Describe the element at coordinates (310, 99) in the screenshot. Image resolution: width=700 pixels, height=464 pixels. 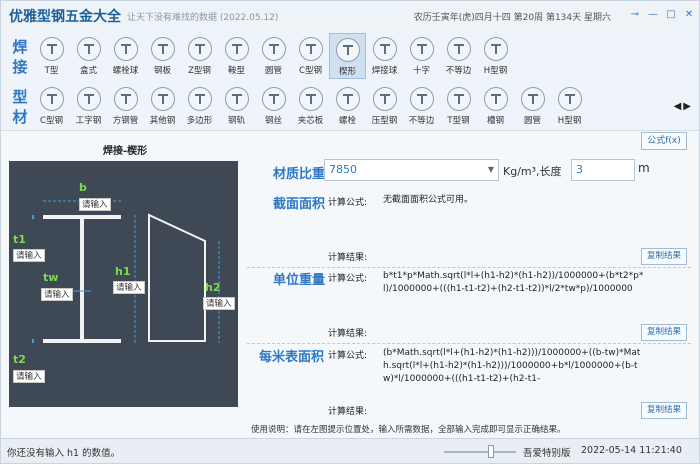
I see `sandwich-panel-icon` at that location.